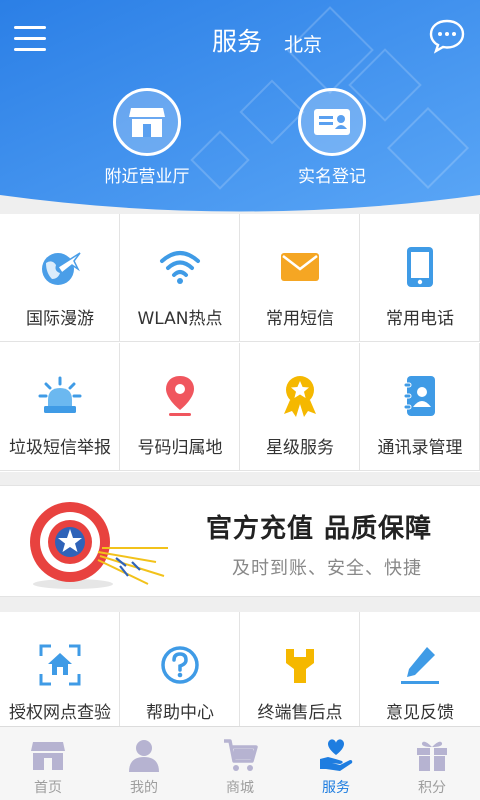 This screenshot has height=800, width=480. I want to click on service-label: 常用电话, so click(420, 319).